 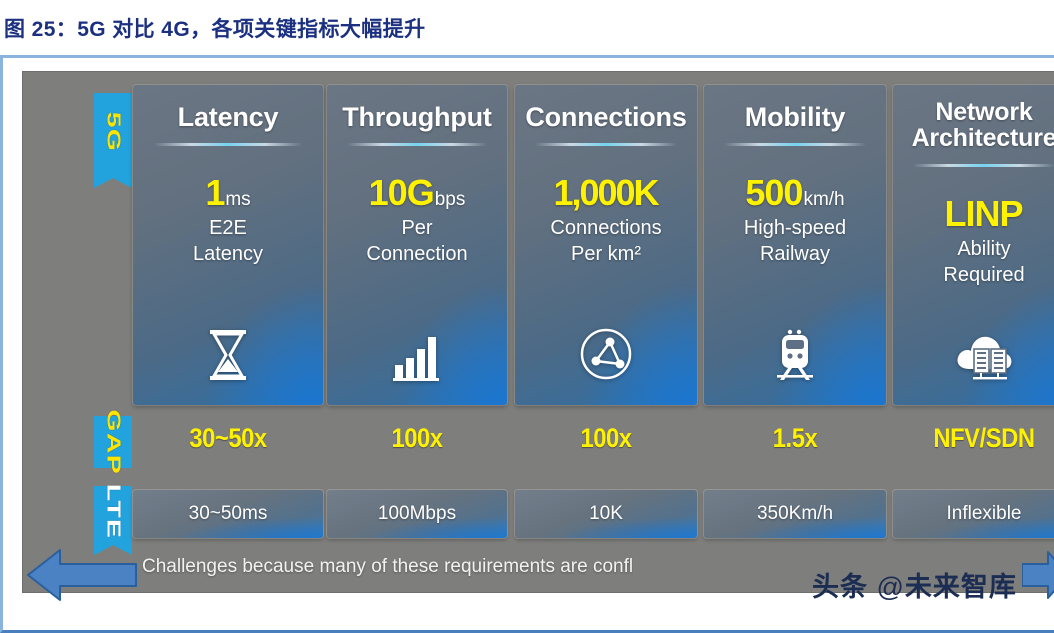 What do you see at coordinates (973, 353) in the screenshot?
I see `cloud-servers-icon` at bounding box center [973, 353].